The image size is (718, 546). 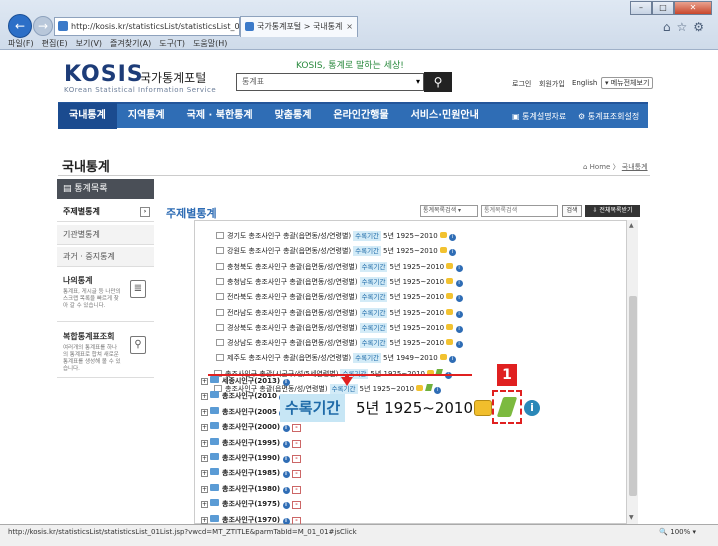 I want to click on english-link: English, so click(x=584, y=83).